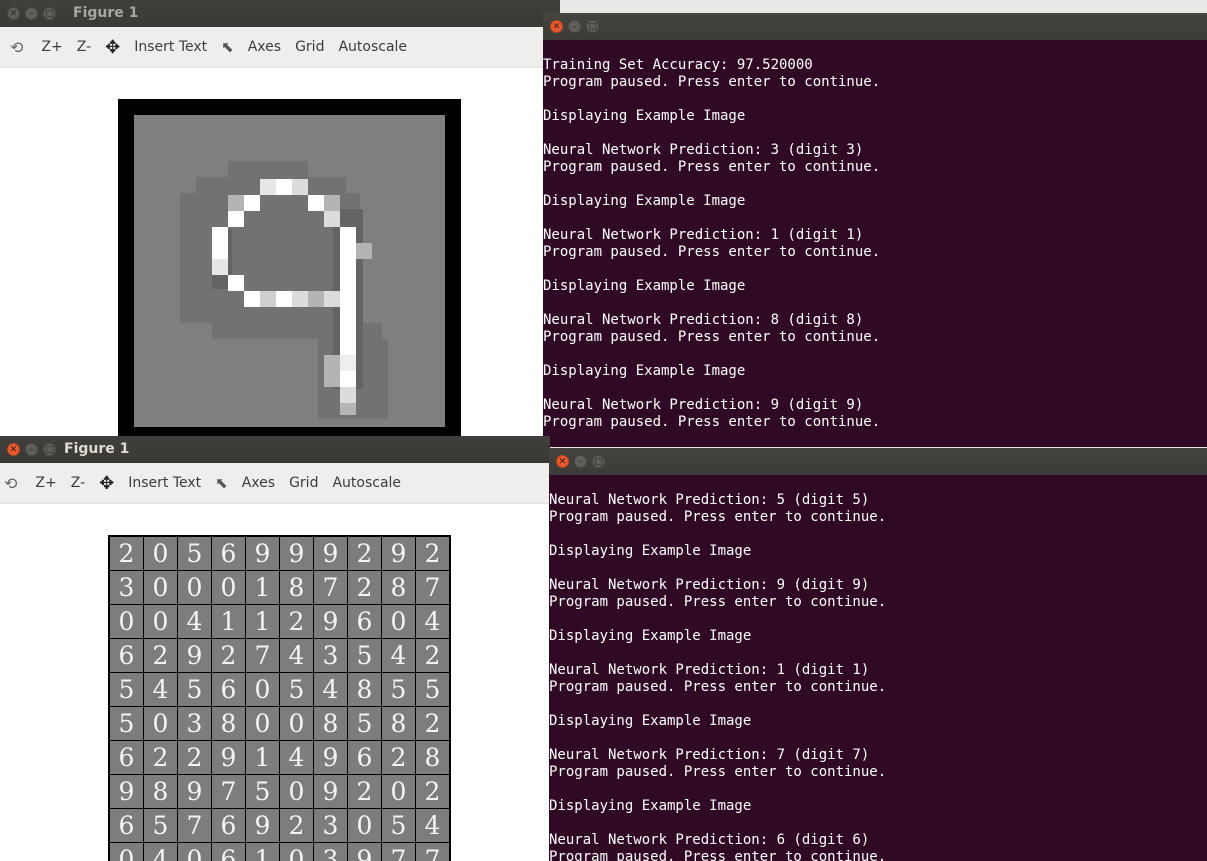 The image size is (1207, 861). What do you see at coordinates (709, 585) in the screenshot?
I see `terminal-line: Neural Network Prediction: 9 (digit 9)` at bounding box center [709, 585].